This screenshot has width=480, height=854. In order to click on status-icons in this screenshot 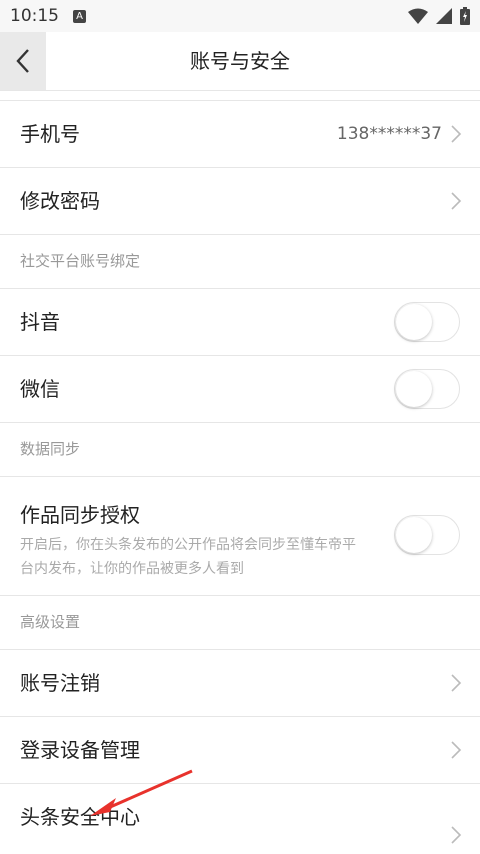, I will do `click(439, 16)`.